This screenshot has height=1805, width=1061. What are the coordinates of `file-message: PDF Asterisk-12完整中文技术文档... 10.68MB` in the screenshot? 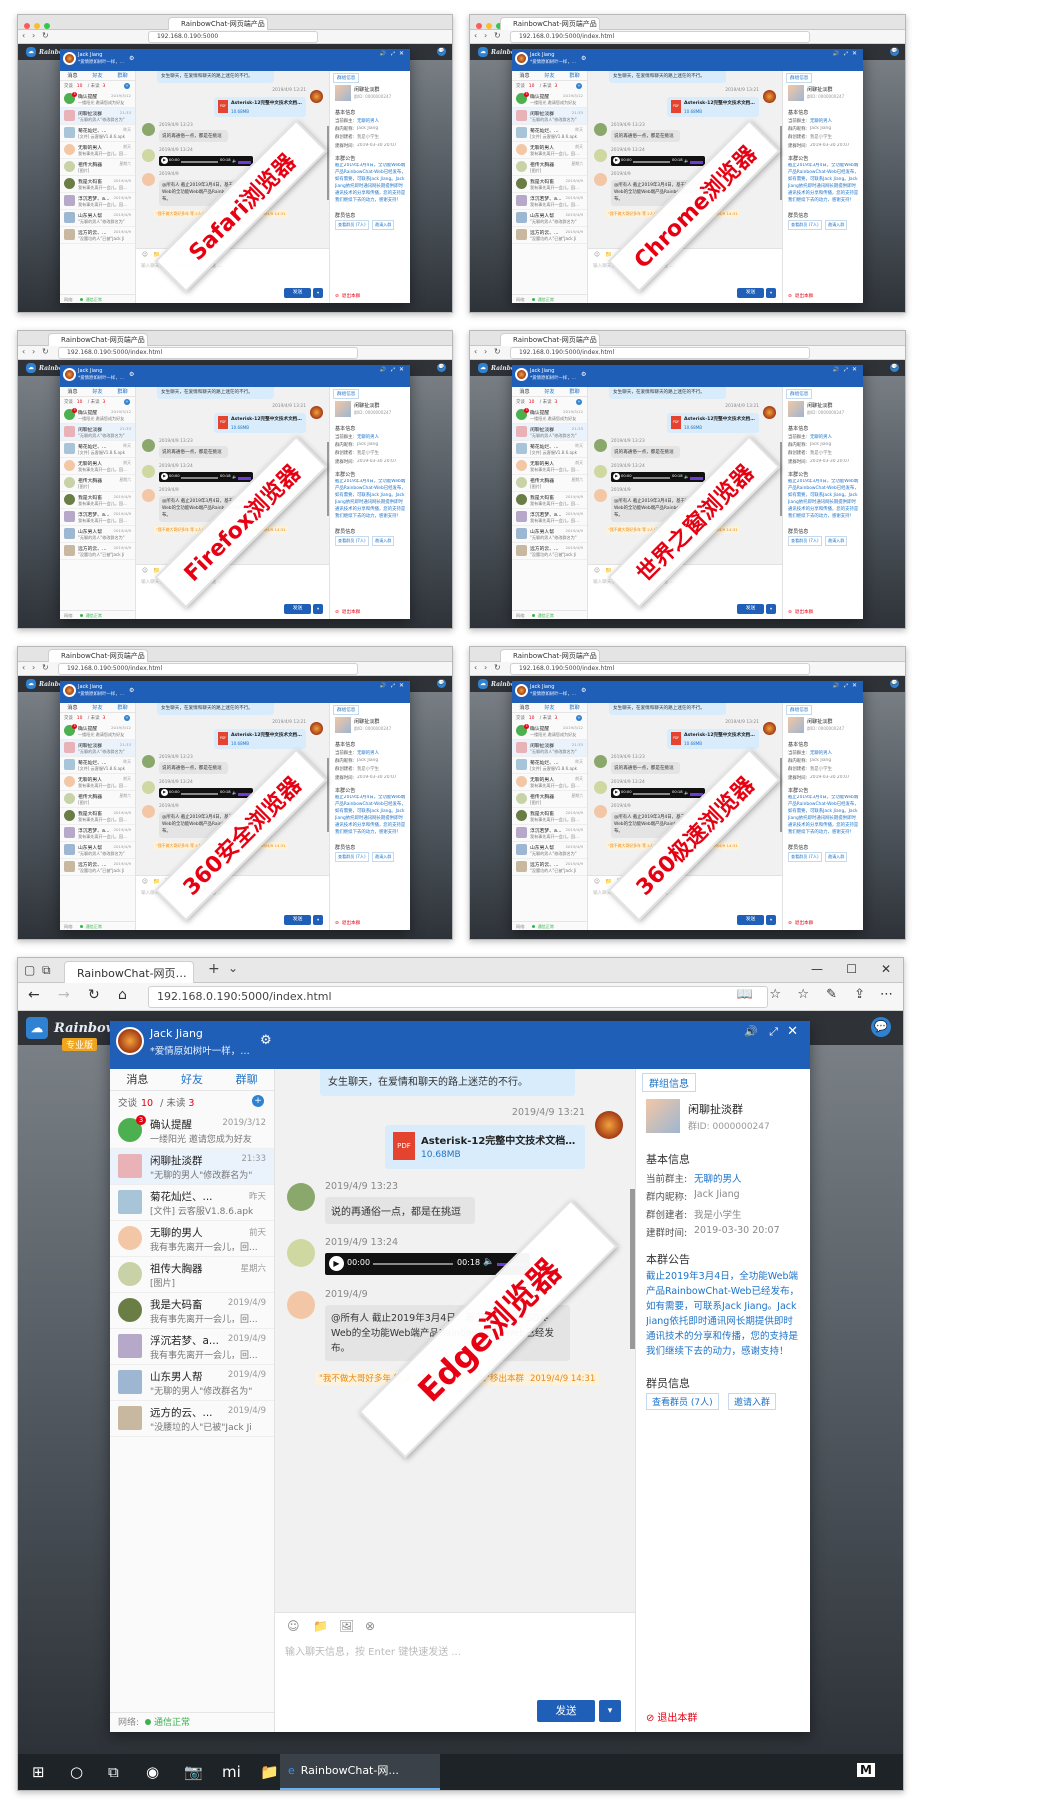 It's located at (485, 1147).